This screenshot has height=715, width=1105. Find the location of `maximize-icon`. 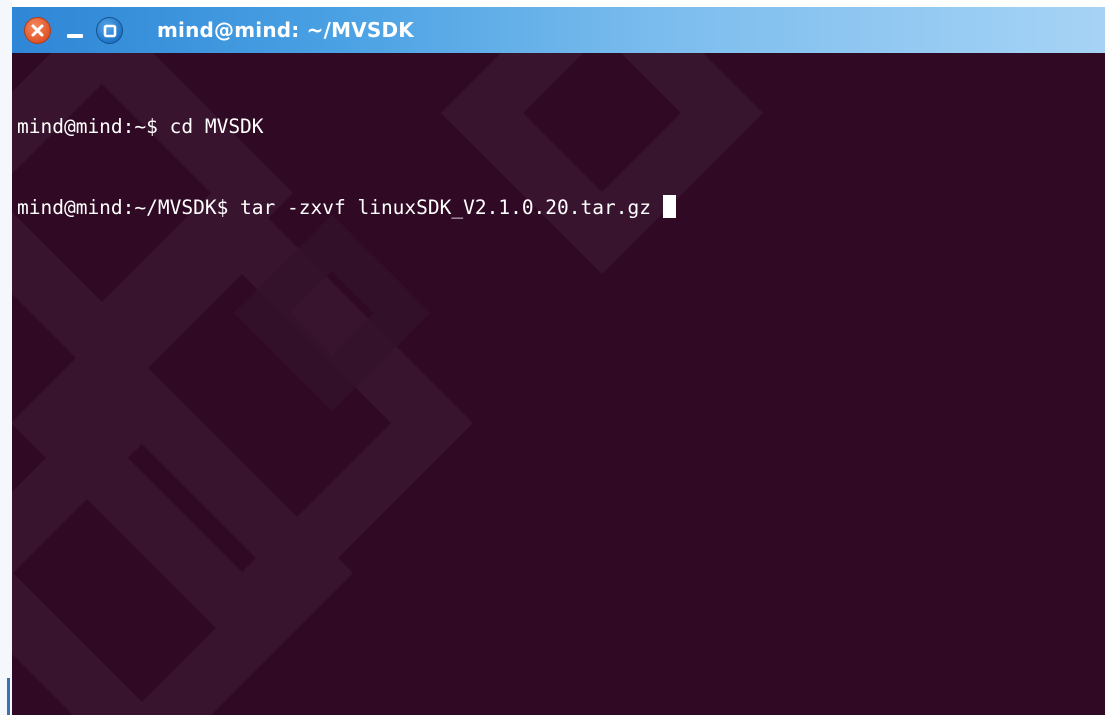

maximize-icon is located at coordinates (109, 30).